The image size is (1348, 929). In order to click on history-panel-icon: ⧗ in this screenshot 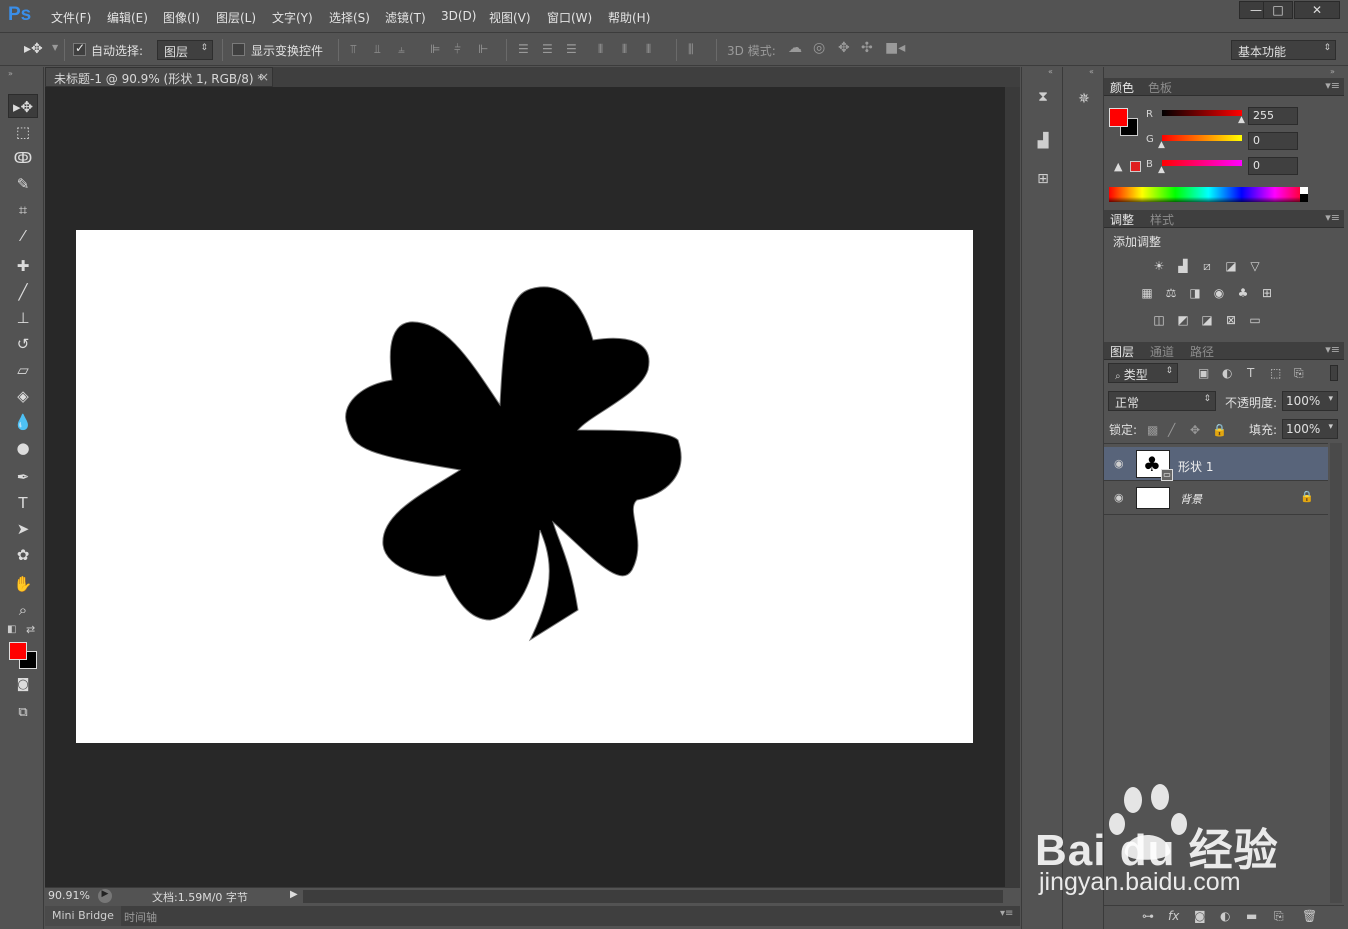, I will do `click(1043, 100)`.